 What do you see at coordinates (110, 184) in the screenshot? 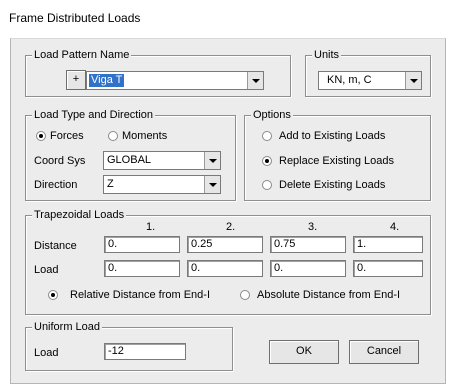
I see `direction-value: Z` at bounding box center [110, 184].